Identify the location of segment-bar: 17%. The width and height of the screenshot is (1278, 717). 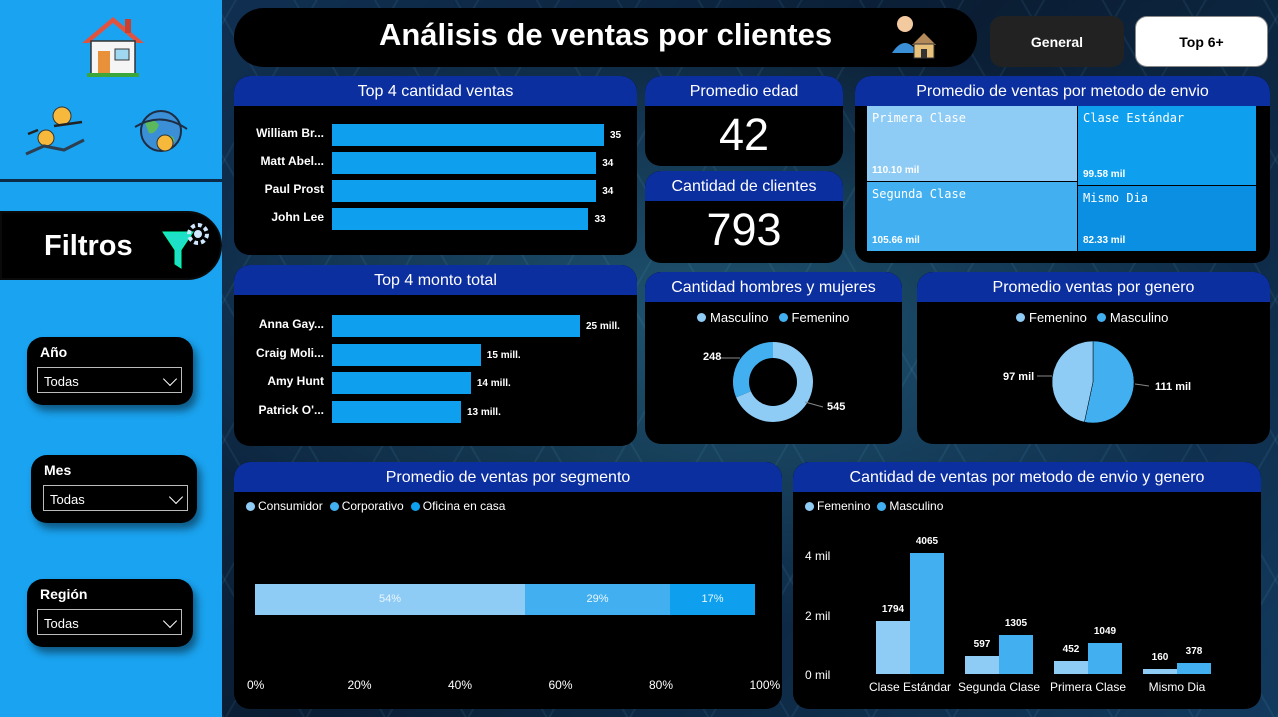
(712, 599).